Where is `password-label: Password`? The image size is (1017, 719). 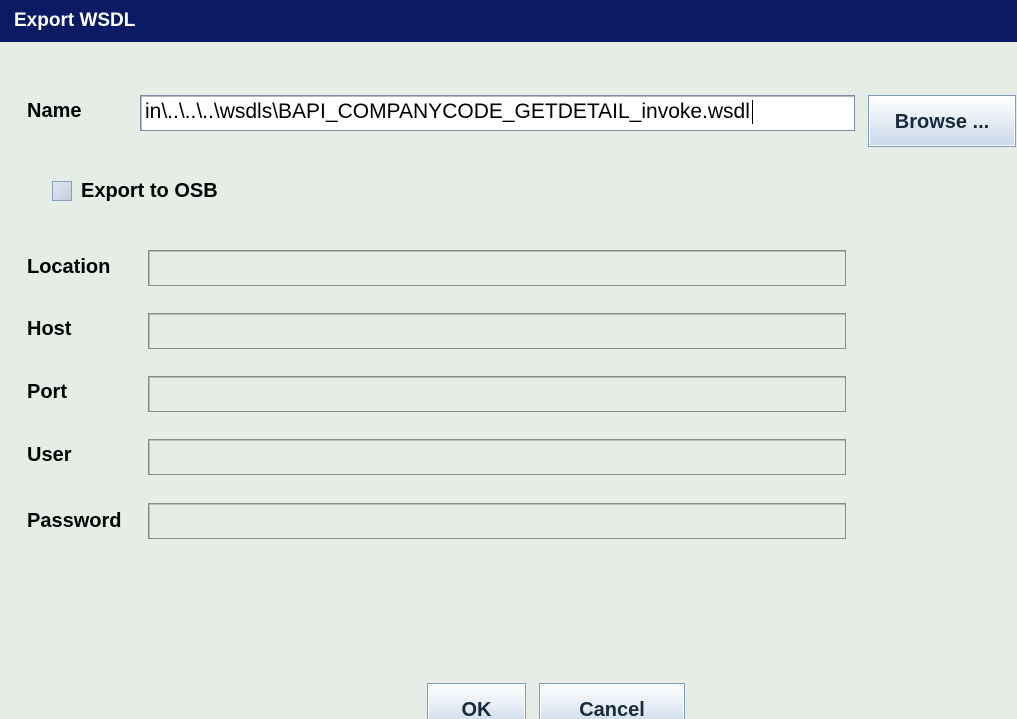
password-label: Password is located at coordinates (74, 521).